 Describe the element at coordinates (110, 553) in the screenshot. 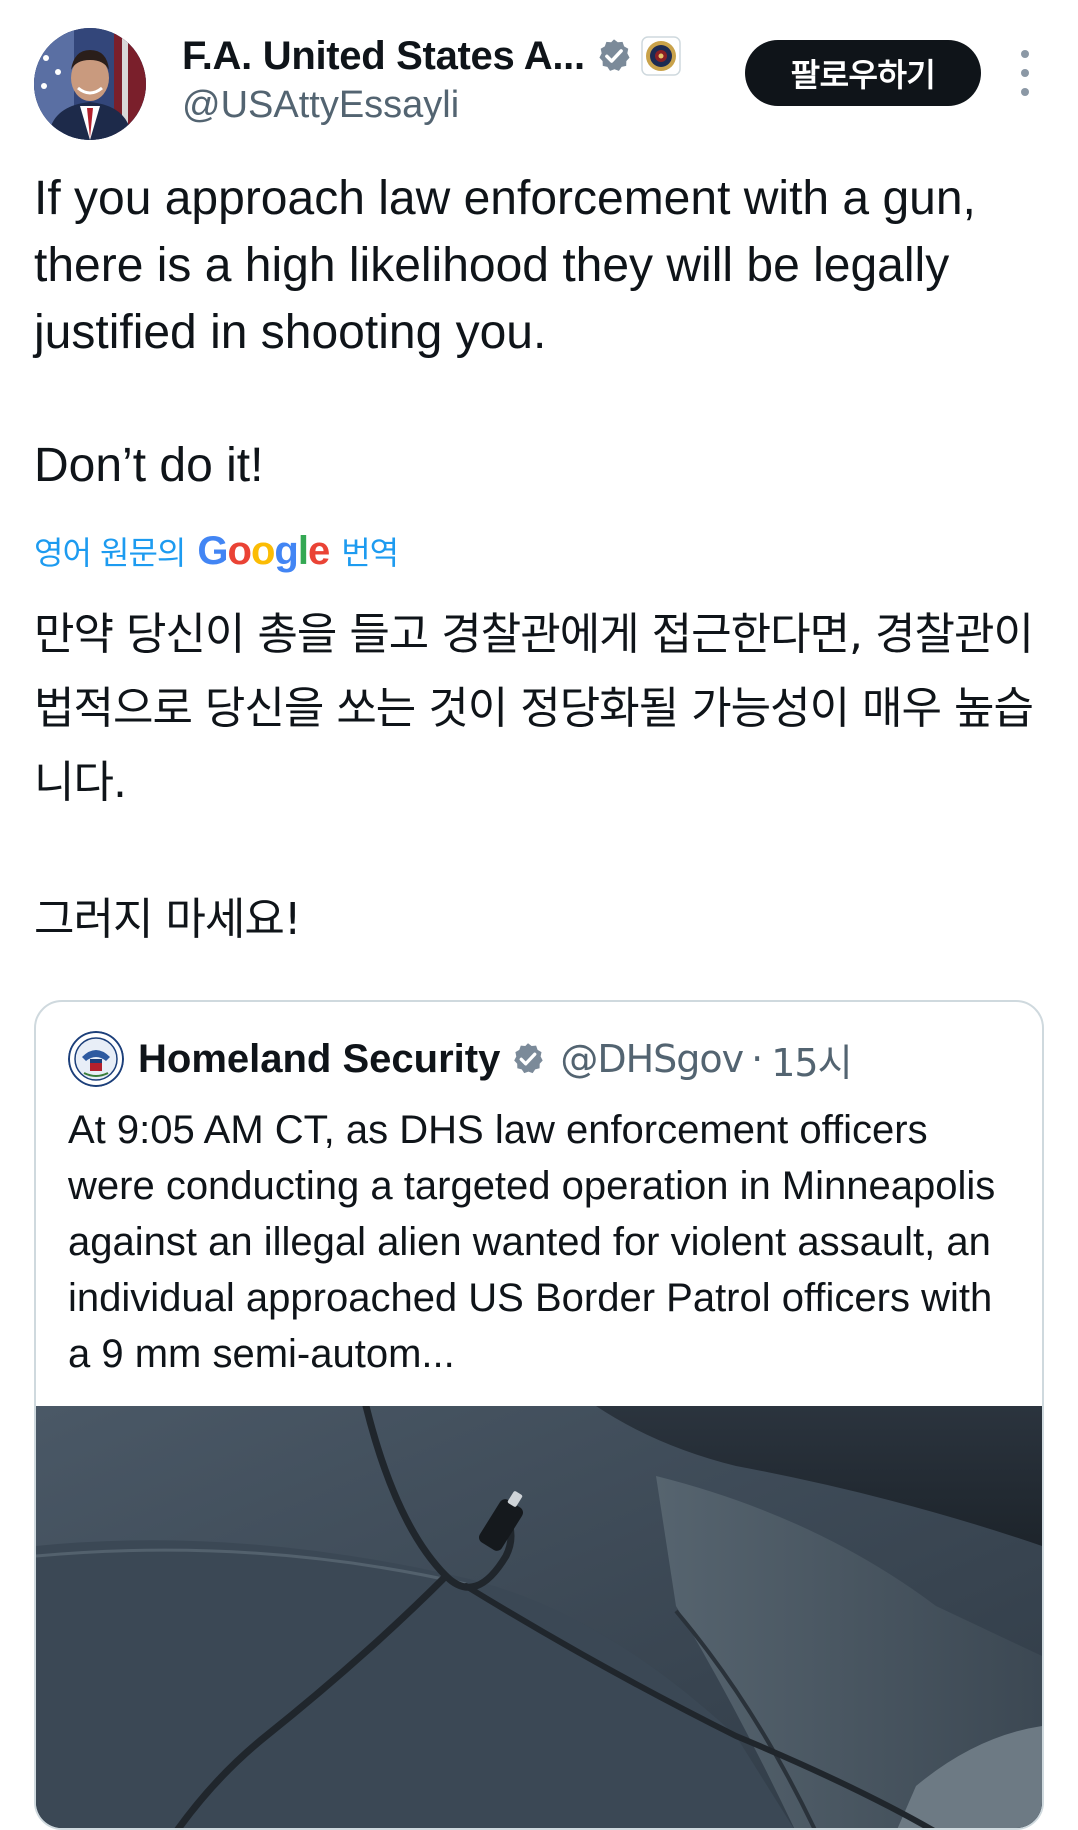

I see `translation-prefix: 영어 원문의` at that location.